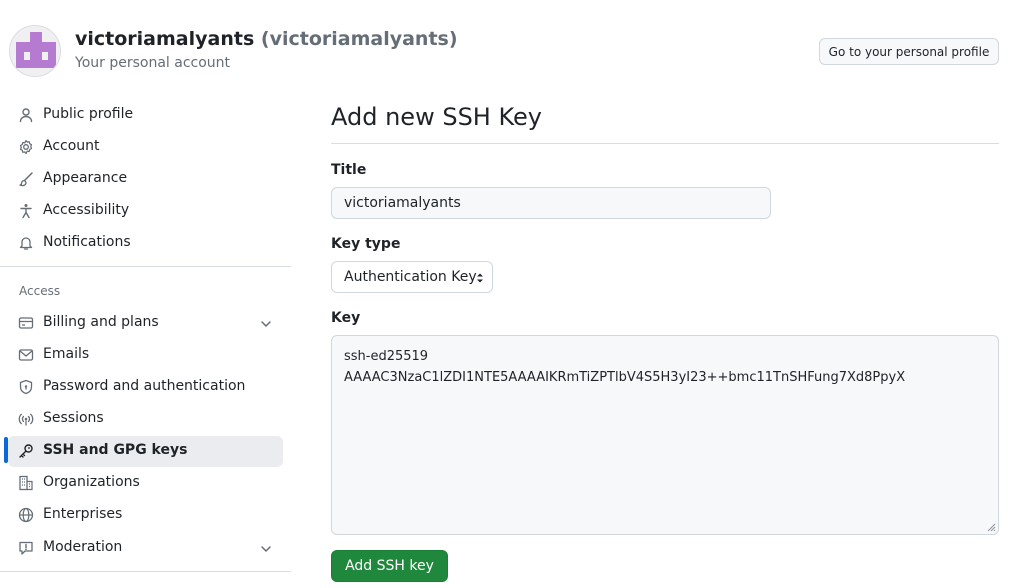  Describe the element at coordinates (145, 179) in the screenshot. I see `sidebar-item-appearance: Appearance` at that location.